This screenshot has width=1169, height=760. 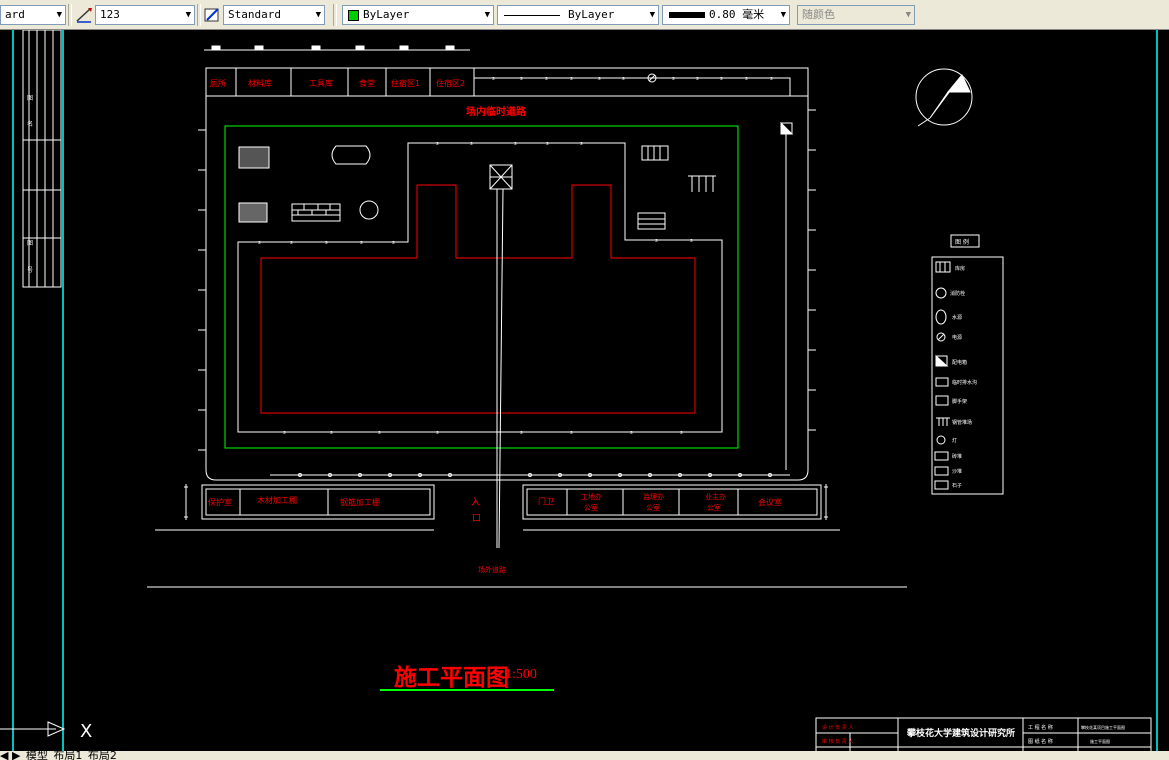 I want to click on title-block-cell: 设 计 负 责 人, so click(x=837, y=727).